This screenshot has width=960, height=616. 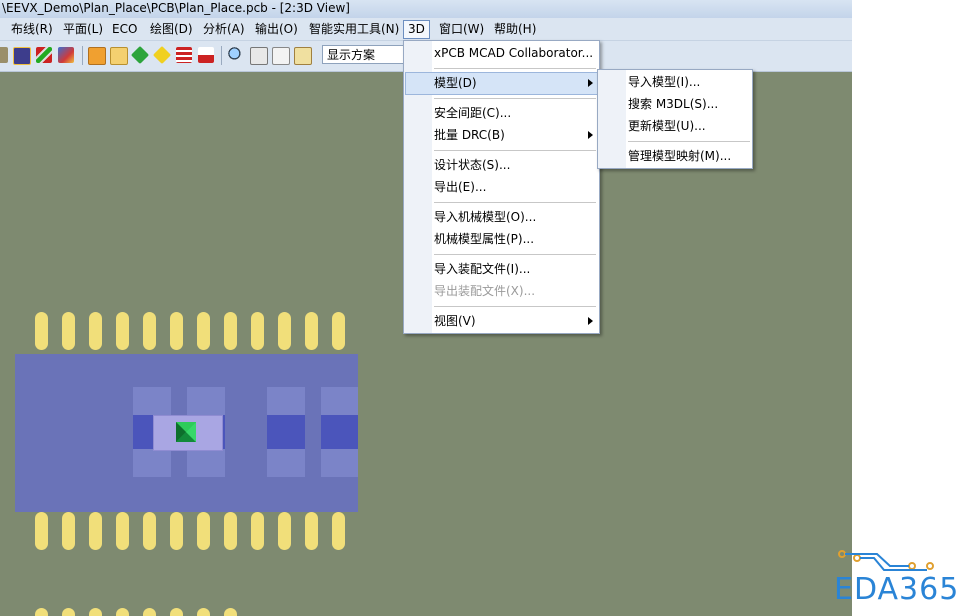 What do you see at coordinates (461, 29) in the screenshot?
I see `menu-window: 窗口(W)` at bounding box center [461, 29].